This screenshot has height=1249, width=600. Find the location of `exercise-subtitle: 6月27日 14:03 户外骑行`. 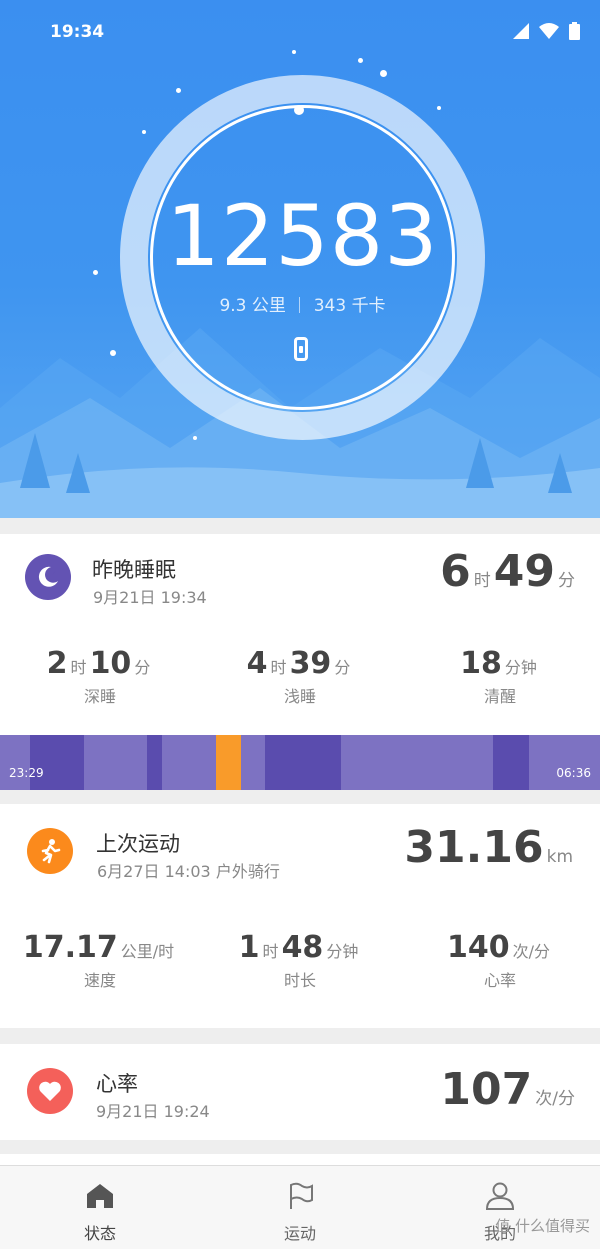

exercise-subtitle: 6月27日 14:03 户外骑行 is located at coordinates (188, 871).